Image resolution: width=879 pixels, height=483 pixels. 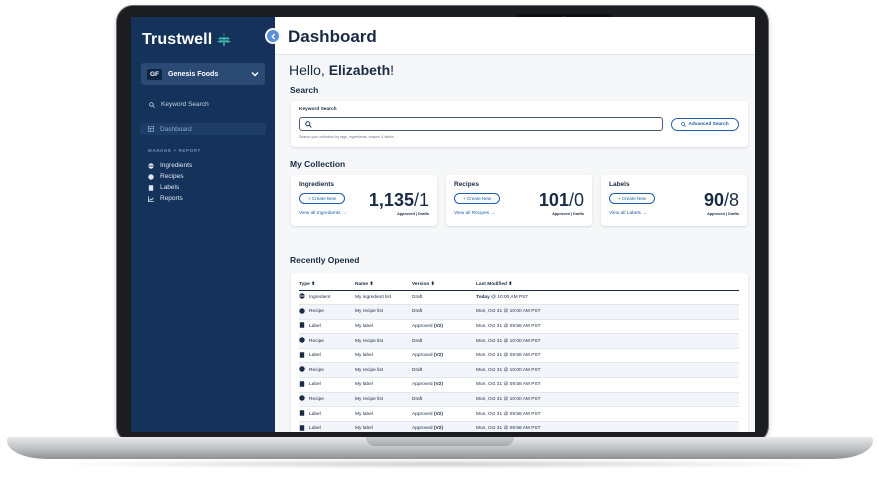 What do you see at coordinates (187, 40) in the screenshot?
I see `brand-logo: Trustwell` at bounding box center [187, 40].